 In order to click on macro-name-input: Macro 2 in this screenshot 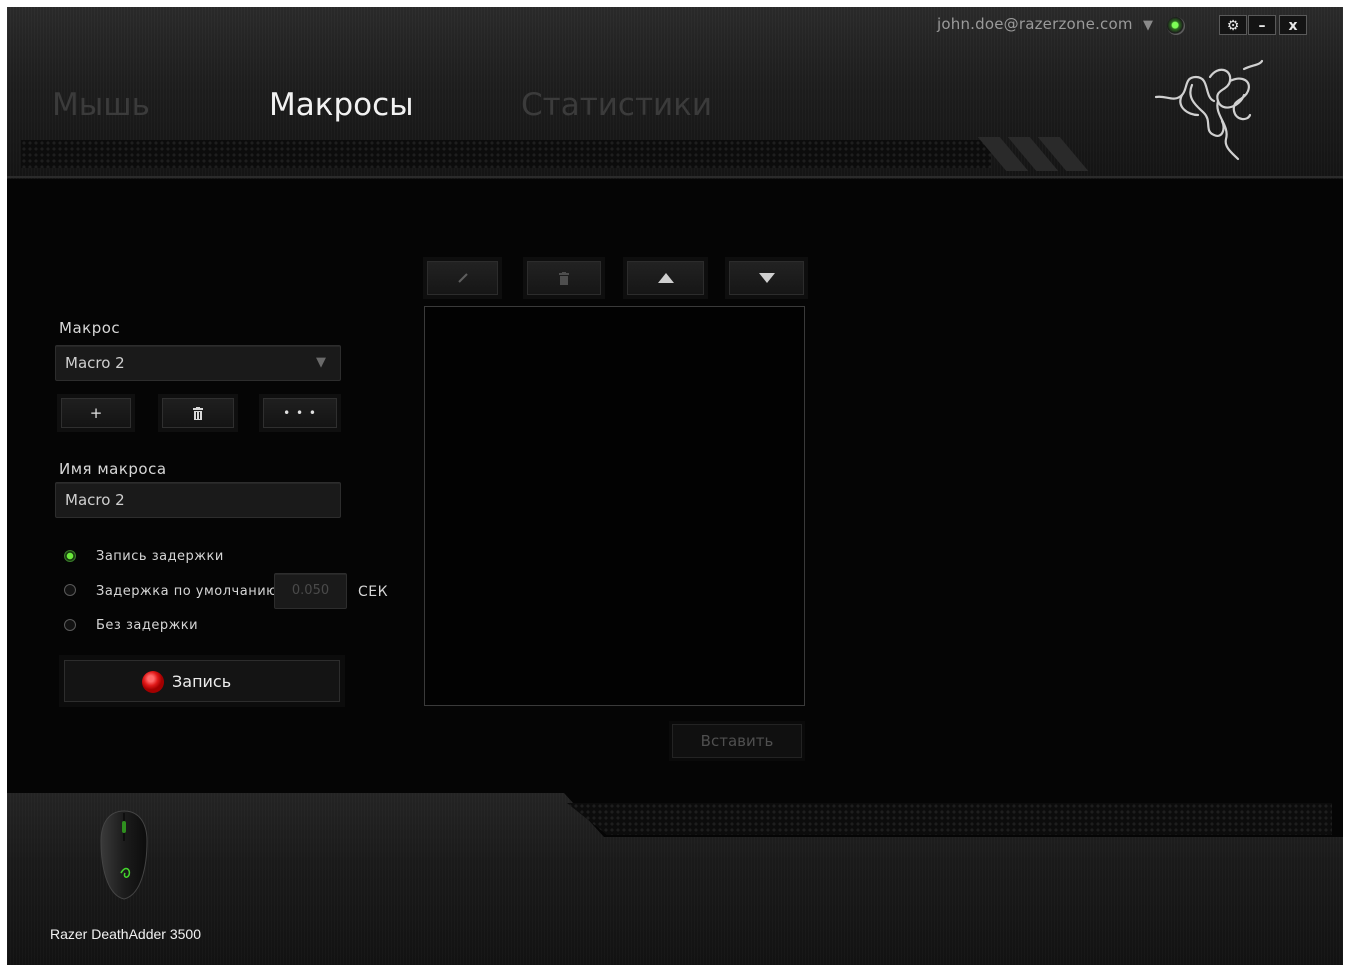, I will do `click(198, 500)`.